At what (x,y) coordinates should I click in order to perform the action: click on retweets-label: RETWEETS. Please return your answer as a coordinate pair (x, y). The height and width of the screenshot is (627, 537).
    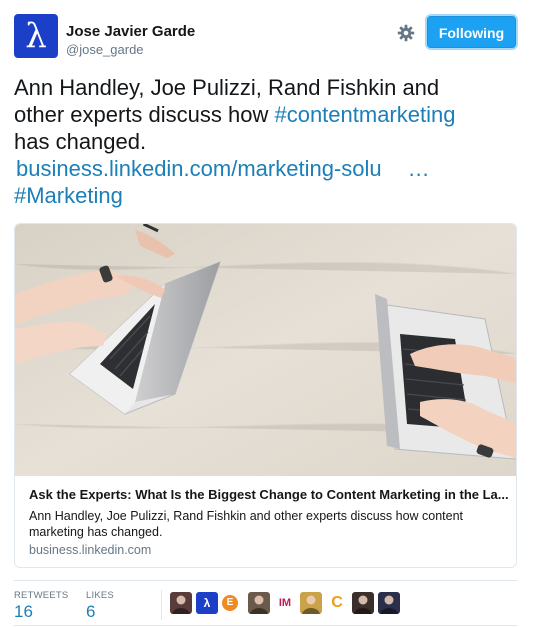
    Looking at the image, I should click on (41, 595).